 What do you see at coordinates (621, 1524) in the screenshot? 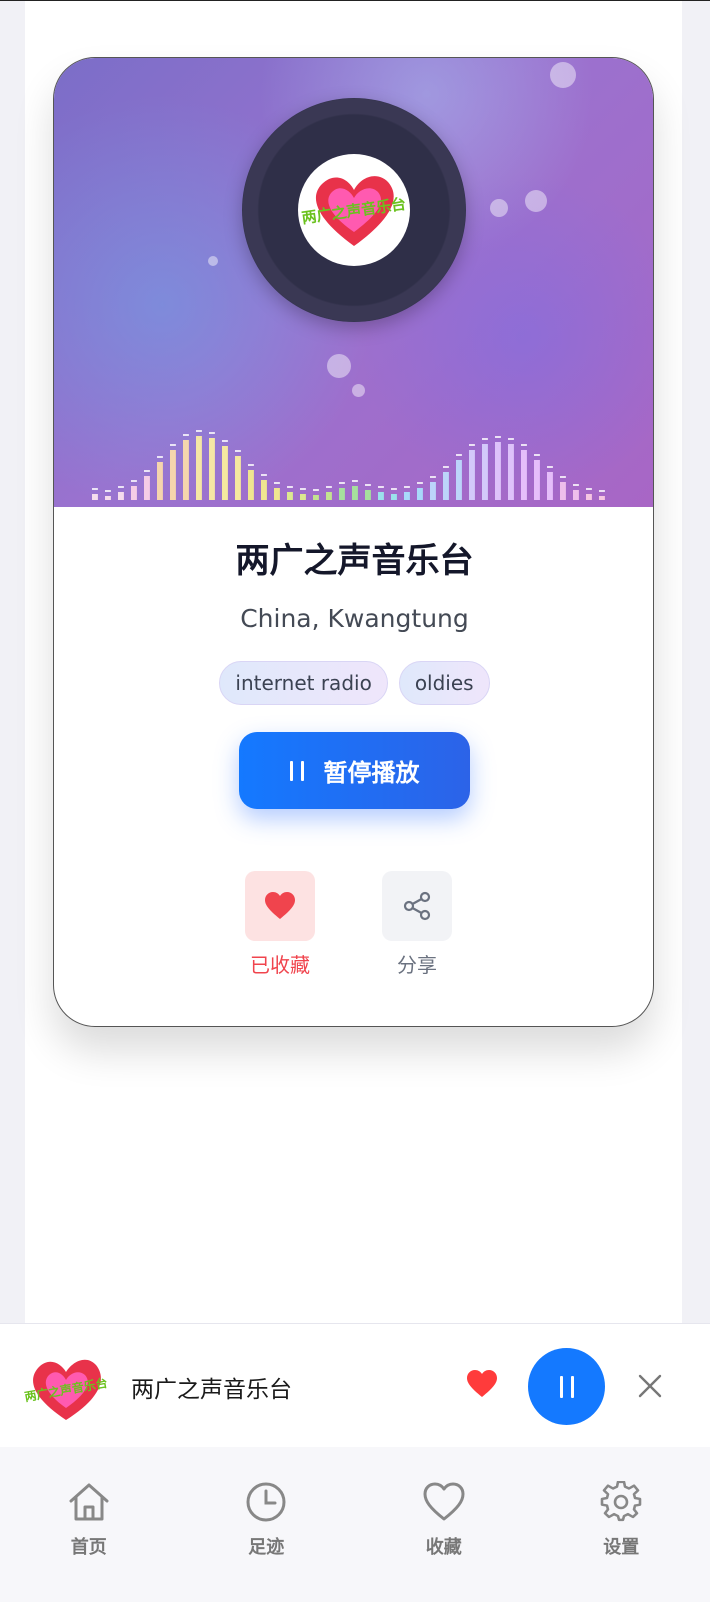
I see `tab-settings: 设置` at bounding box center [621, 1524].